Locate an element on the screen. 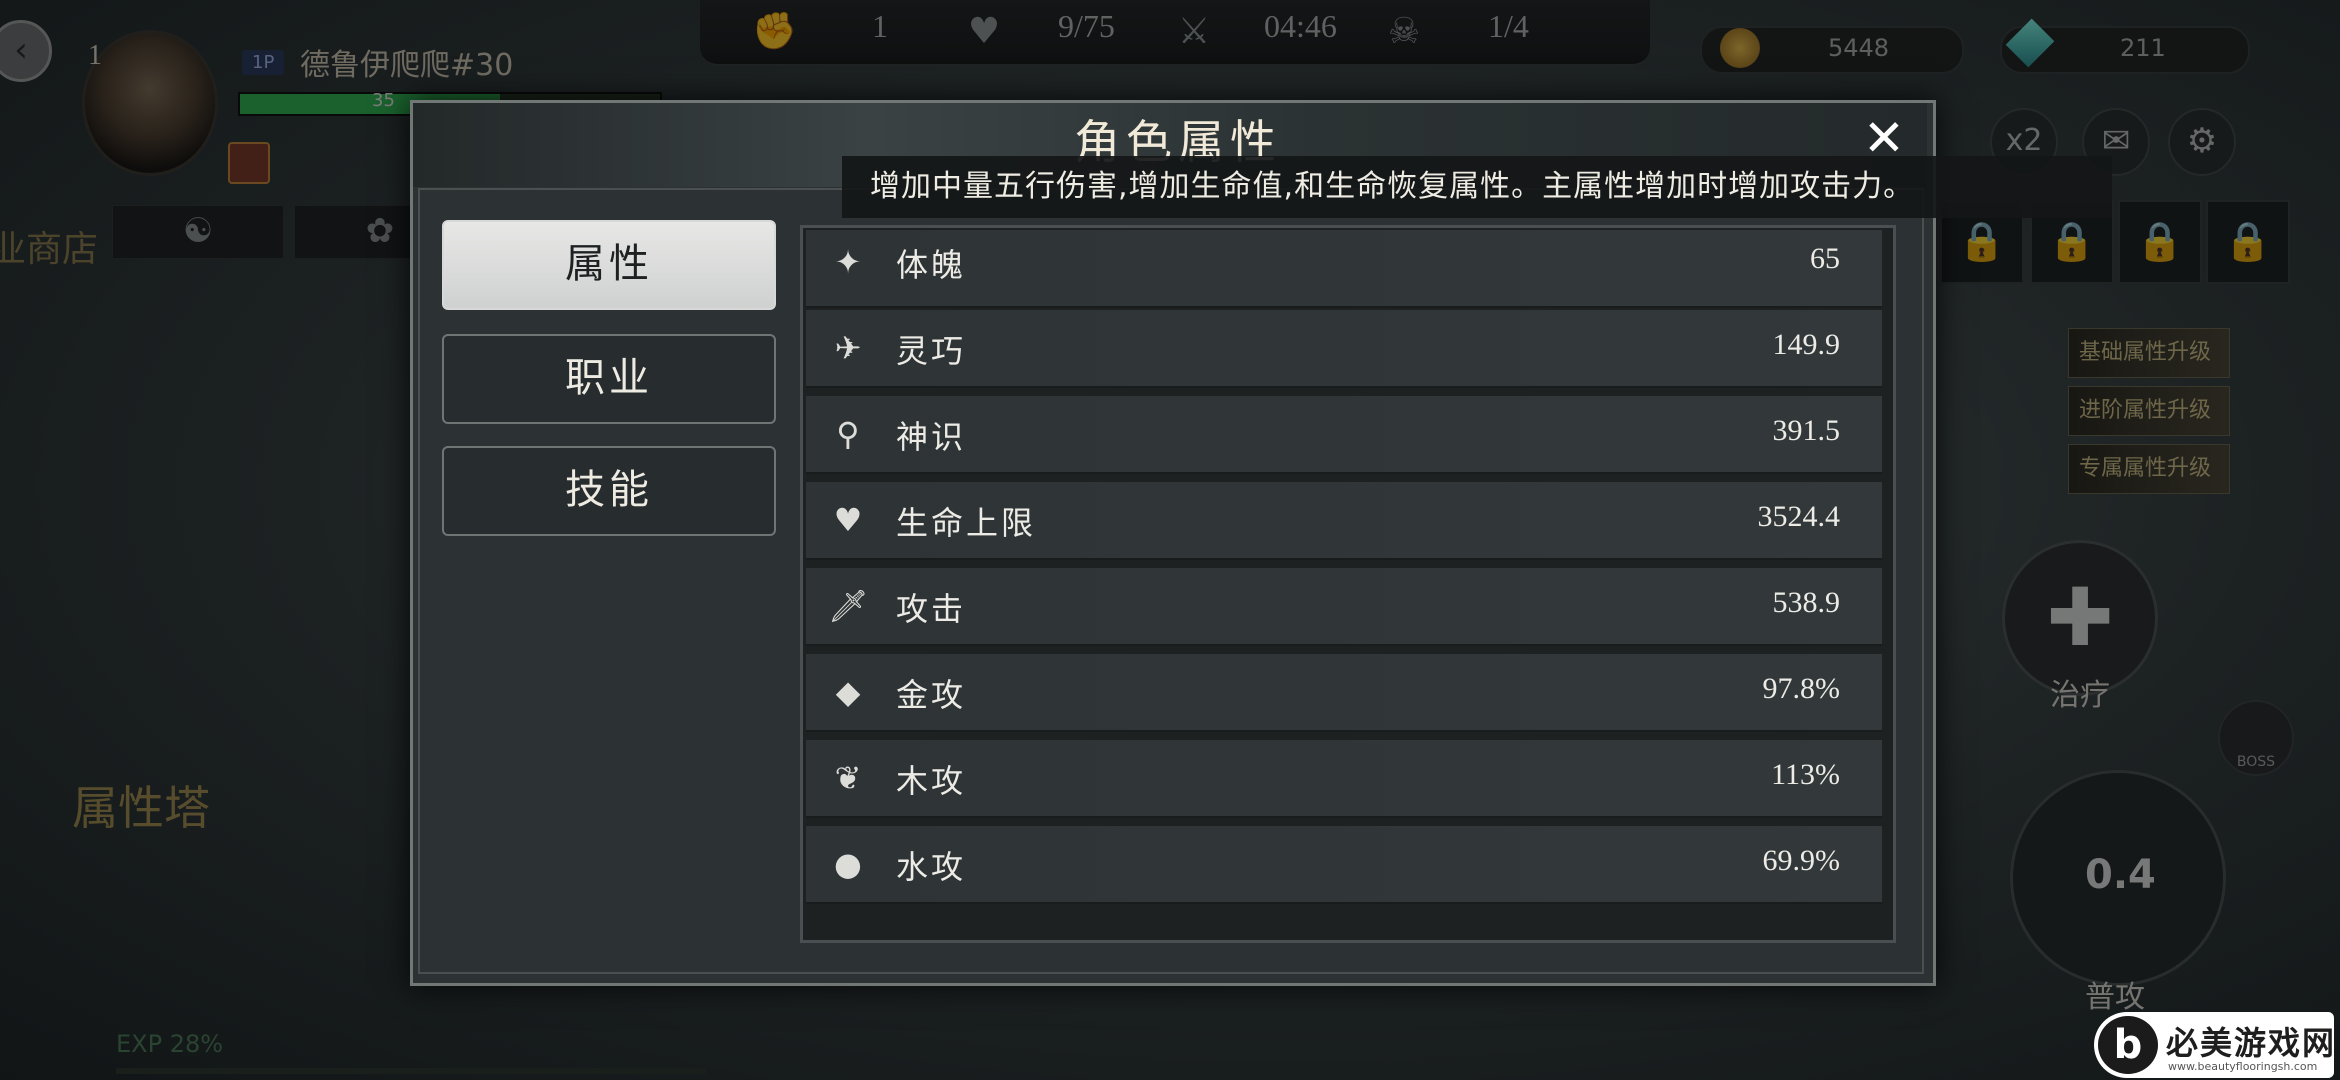 The height and width of the screenshot is (1080, 2340). exp-label: EXP 28% is located at coordinates (170, 1044).